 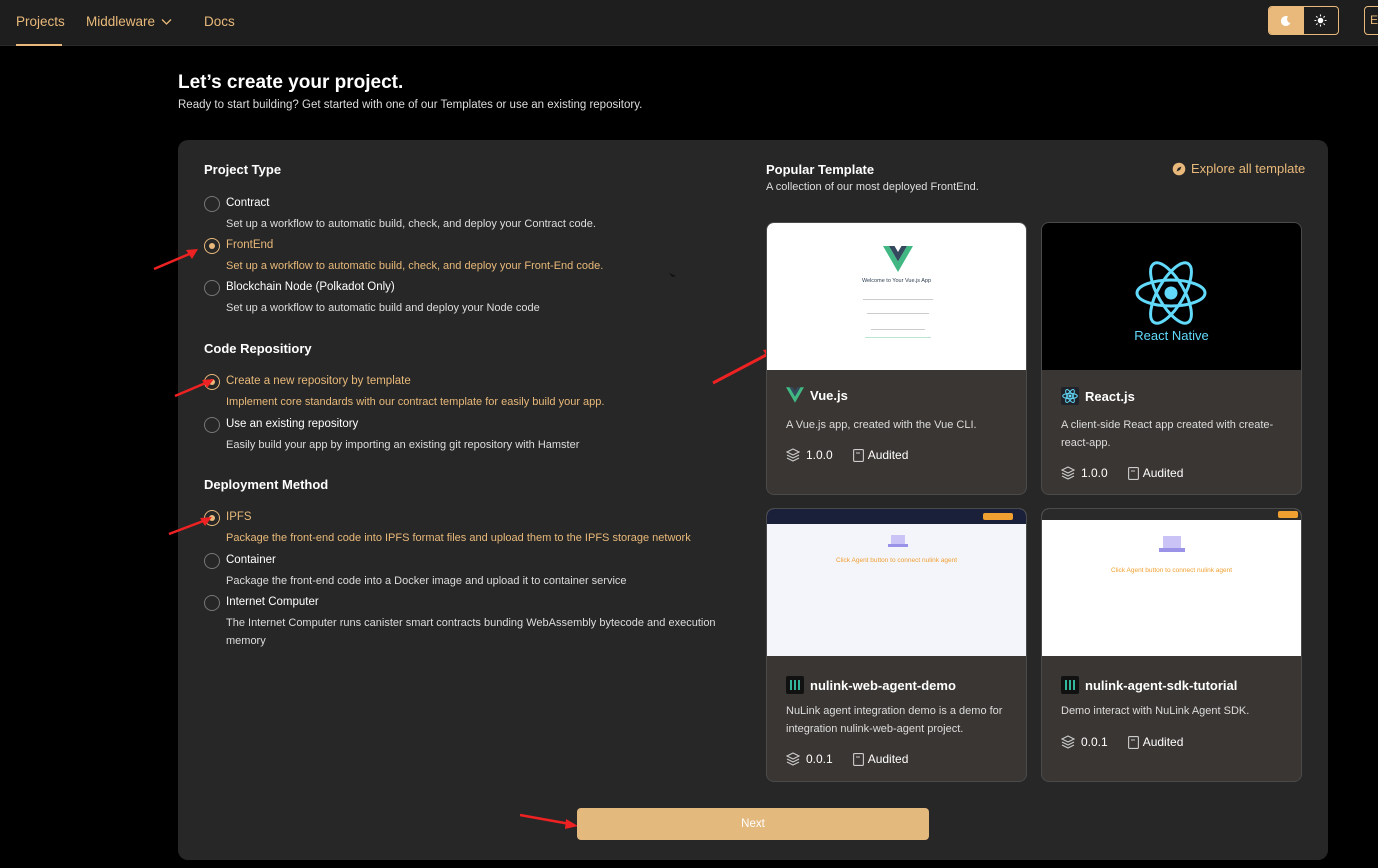 What do you see at coordinates (239, 517) in the screenshot?
I see `option-label: IPFS` at bounding box center [239, 517].